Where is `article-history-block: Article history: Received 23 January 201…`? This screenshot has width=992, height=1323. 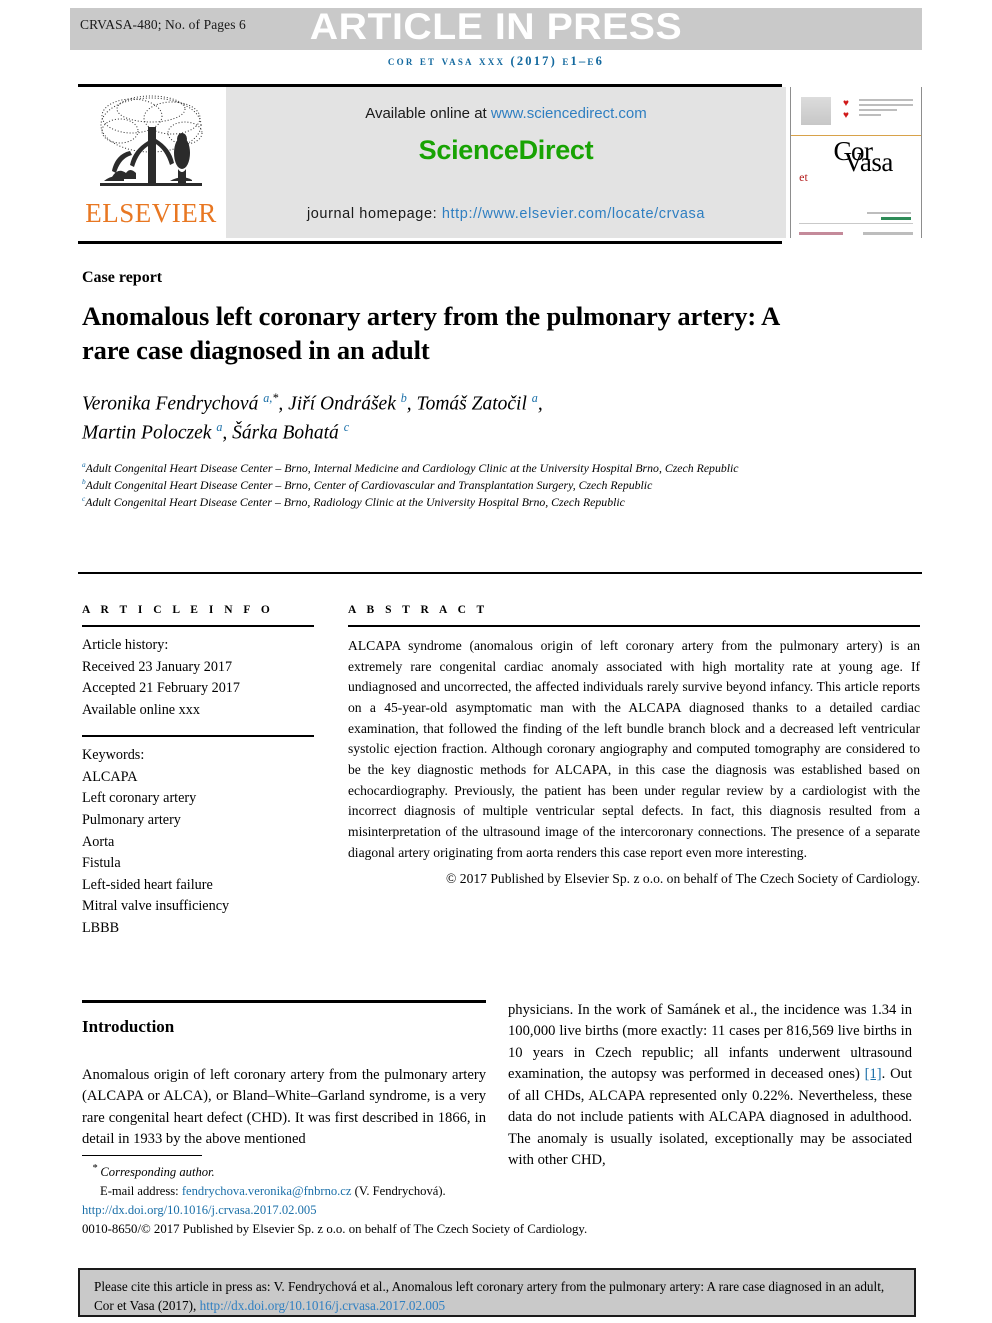 article-history-block: Article history: Received 23 January 201… is located at coordinates (198, 678).